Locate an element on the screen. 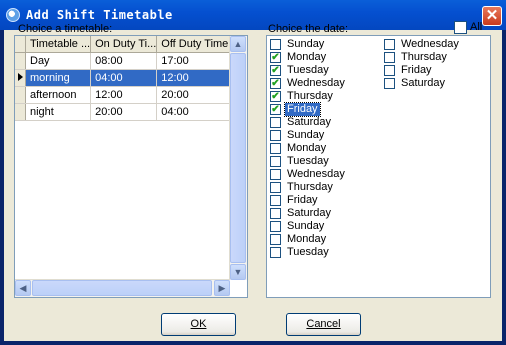  ok-button: OK is located at coordinates (198, 324).